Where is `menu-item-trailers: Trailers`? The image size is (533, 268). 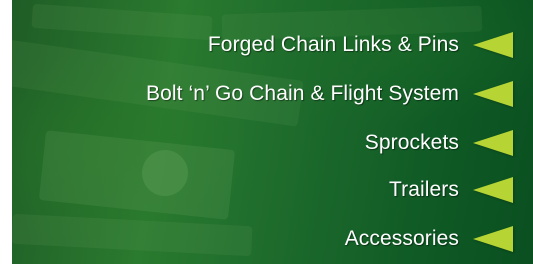
menu-item-trailers: Trailers is located at coordinates (451, 190).